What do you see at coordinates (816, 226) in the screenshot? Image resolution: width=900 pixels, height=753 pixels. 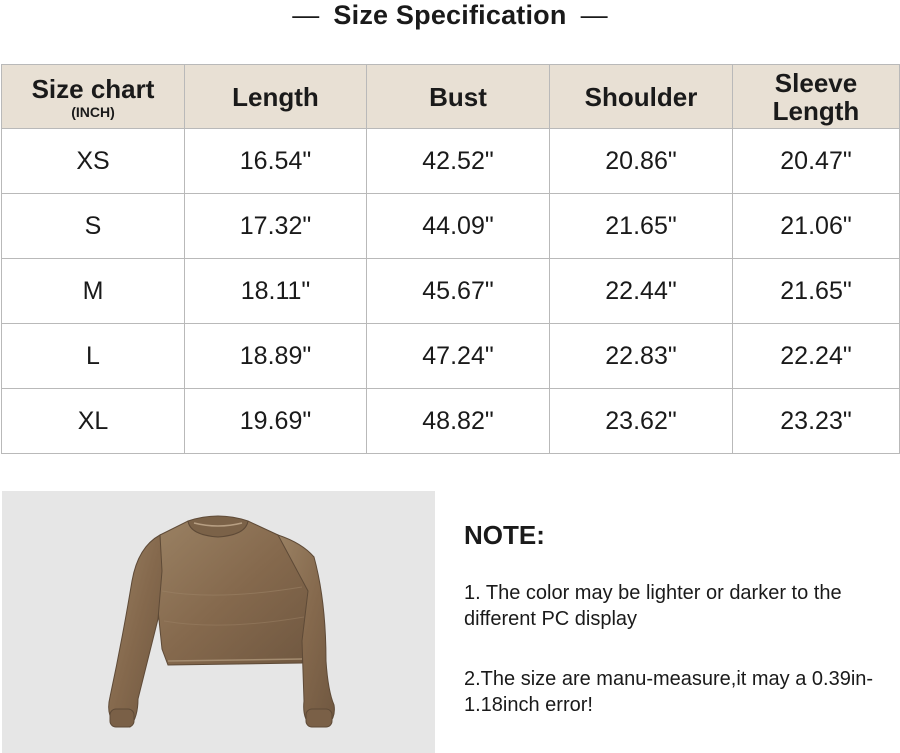 I see `sleeve-length-cell: 21.06"` at bounding box center [816, 226].